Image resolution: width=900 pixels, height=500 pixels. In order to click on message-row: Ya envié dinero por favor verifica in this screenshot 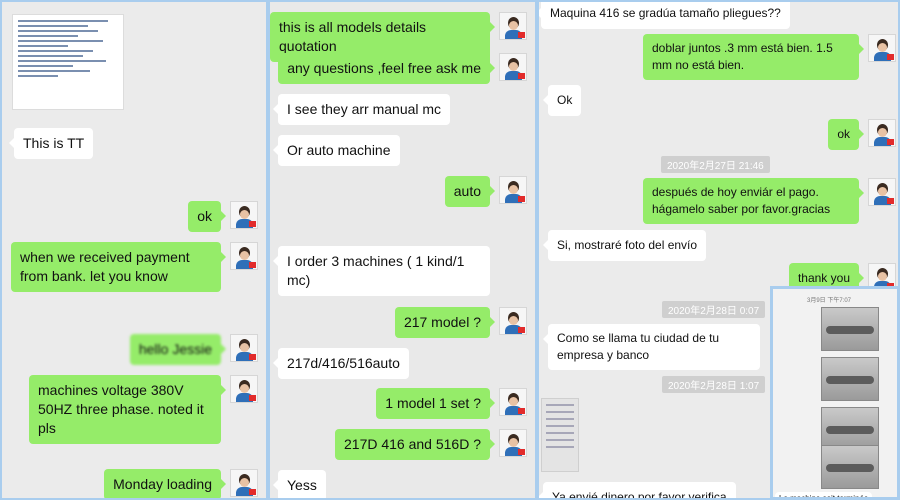, I will do `click(637, 490)`.